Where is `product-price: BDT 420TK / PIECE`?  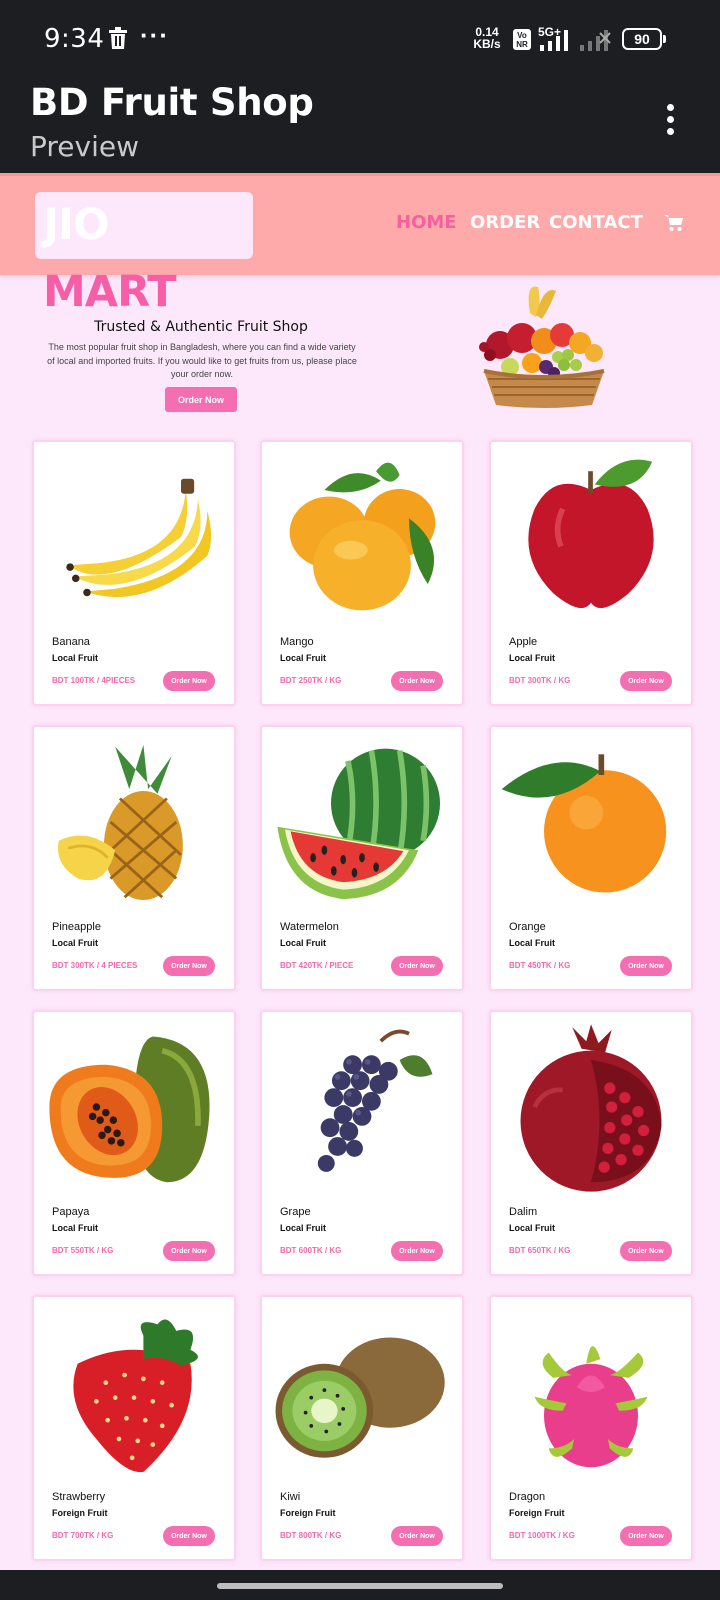
product-price: BDT 420TK / PIECE is located at coordinates (317, 965).